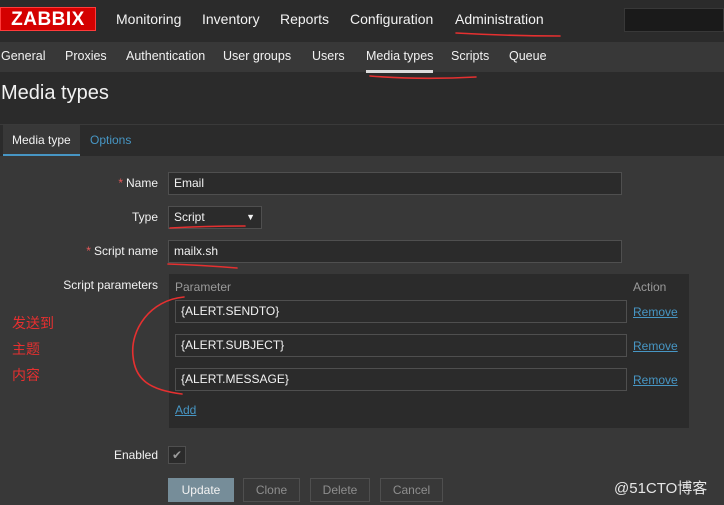 The image size is (724, 505). I want to click on form-tabs: Media type Options, so click(362, 140).